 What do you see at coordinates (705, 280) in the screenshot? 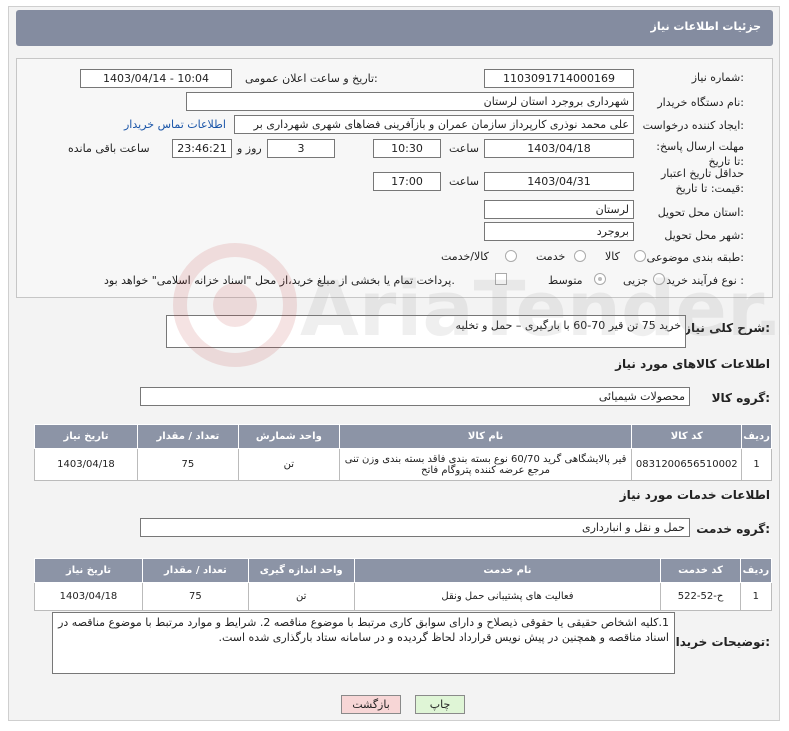
I see `process-label: نوع فرآیند خرید :` at bounding box center [705, 280].